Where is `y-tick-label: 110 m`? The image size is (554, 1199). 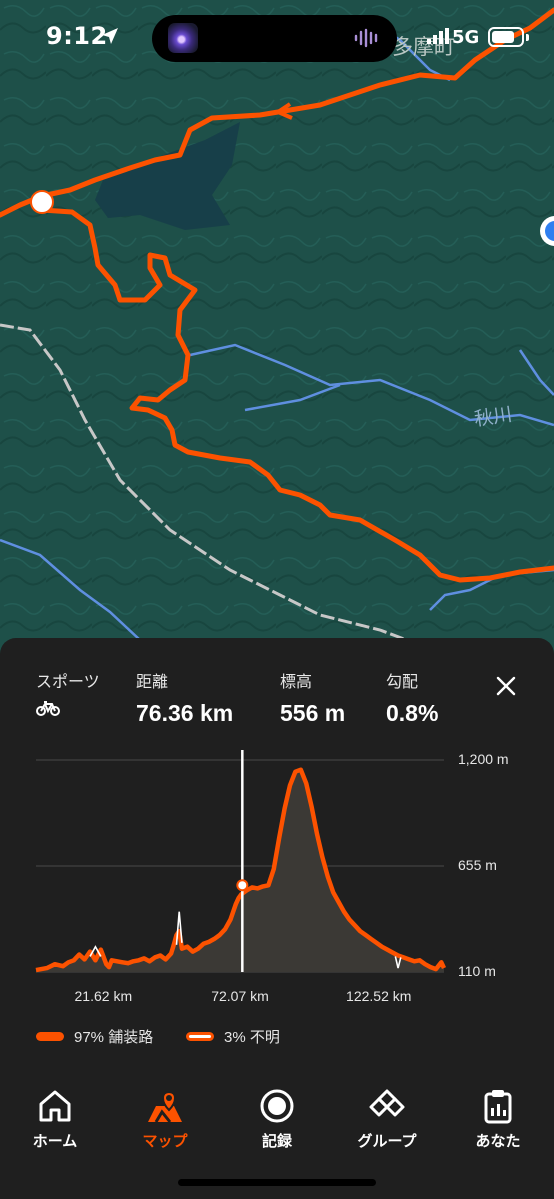 y-tick-label: 110 m is located at coordinates (477, 971).